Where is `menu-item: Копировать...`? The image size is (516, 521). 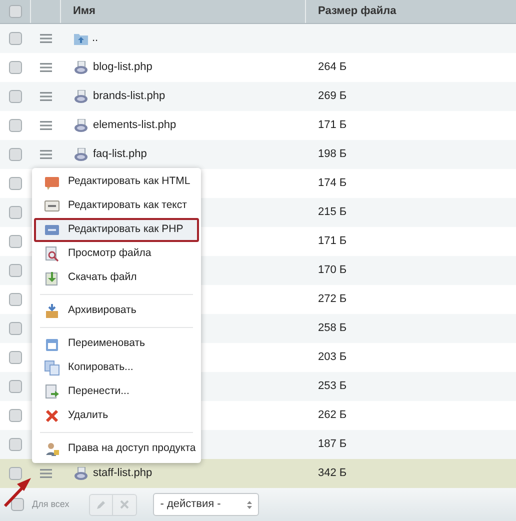
menu-item: Копировать... is located at coordinates (116, 368).